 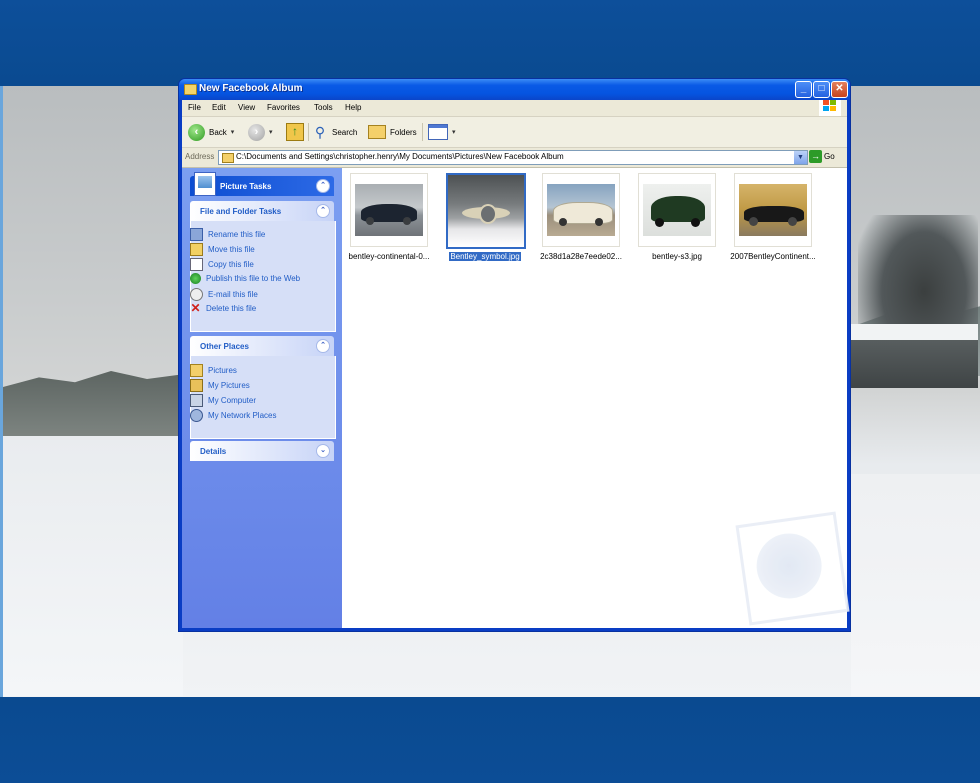 I want to click on file-name: bentley-s3.jpg, so click(x=677, y=256).